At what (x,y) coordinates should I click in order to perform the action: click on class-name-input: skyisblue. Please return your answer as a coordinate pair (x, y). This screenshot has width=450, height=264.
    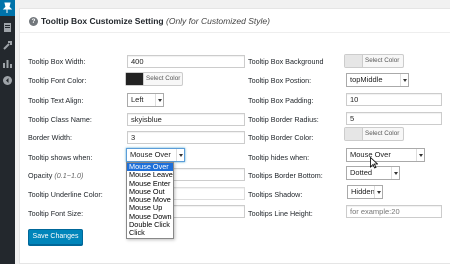
    Looking at the image, I should click on (186, 119).